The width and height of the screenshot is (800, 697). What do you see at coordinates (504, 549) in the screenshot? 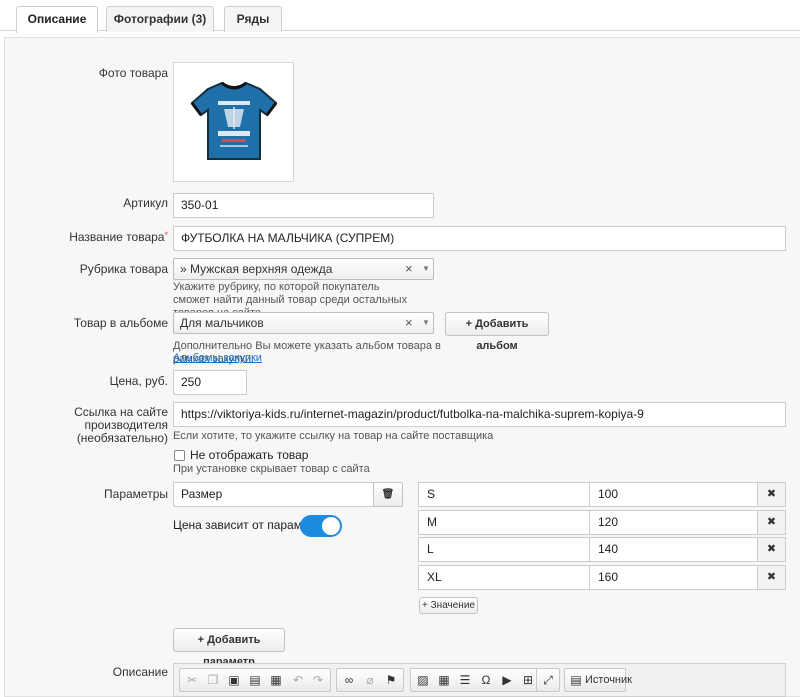
I see `param-value-name: L` at bounding box center [504, 549].